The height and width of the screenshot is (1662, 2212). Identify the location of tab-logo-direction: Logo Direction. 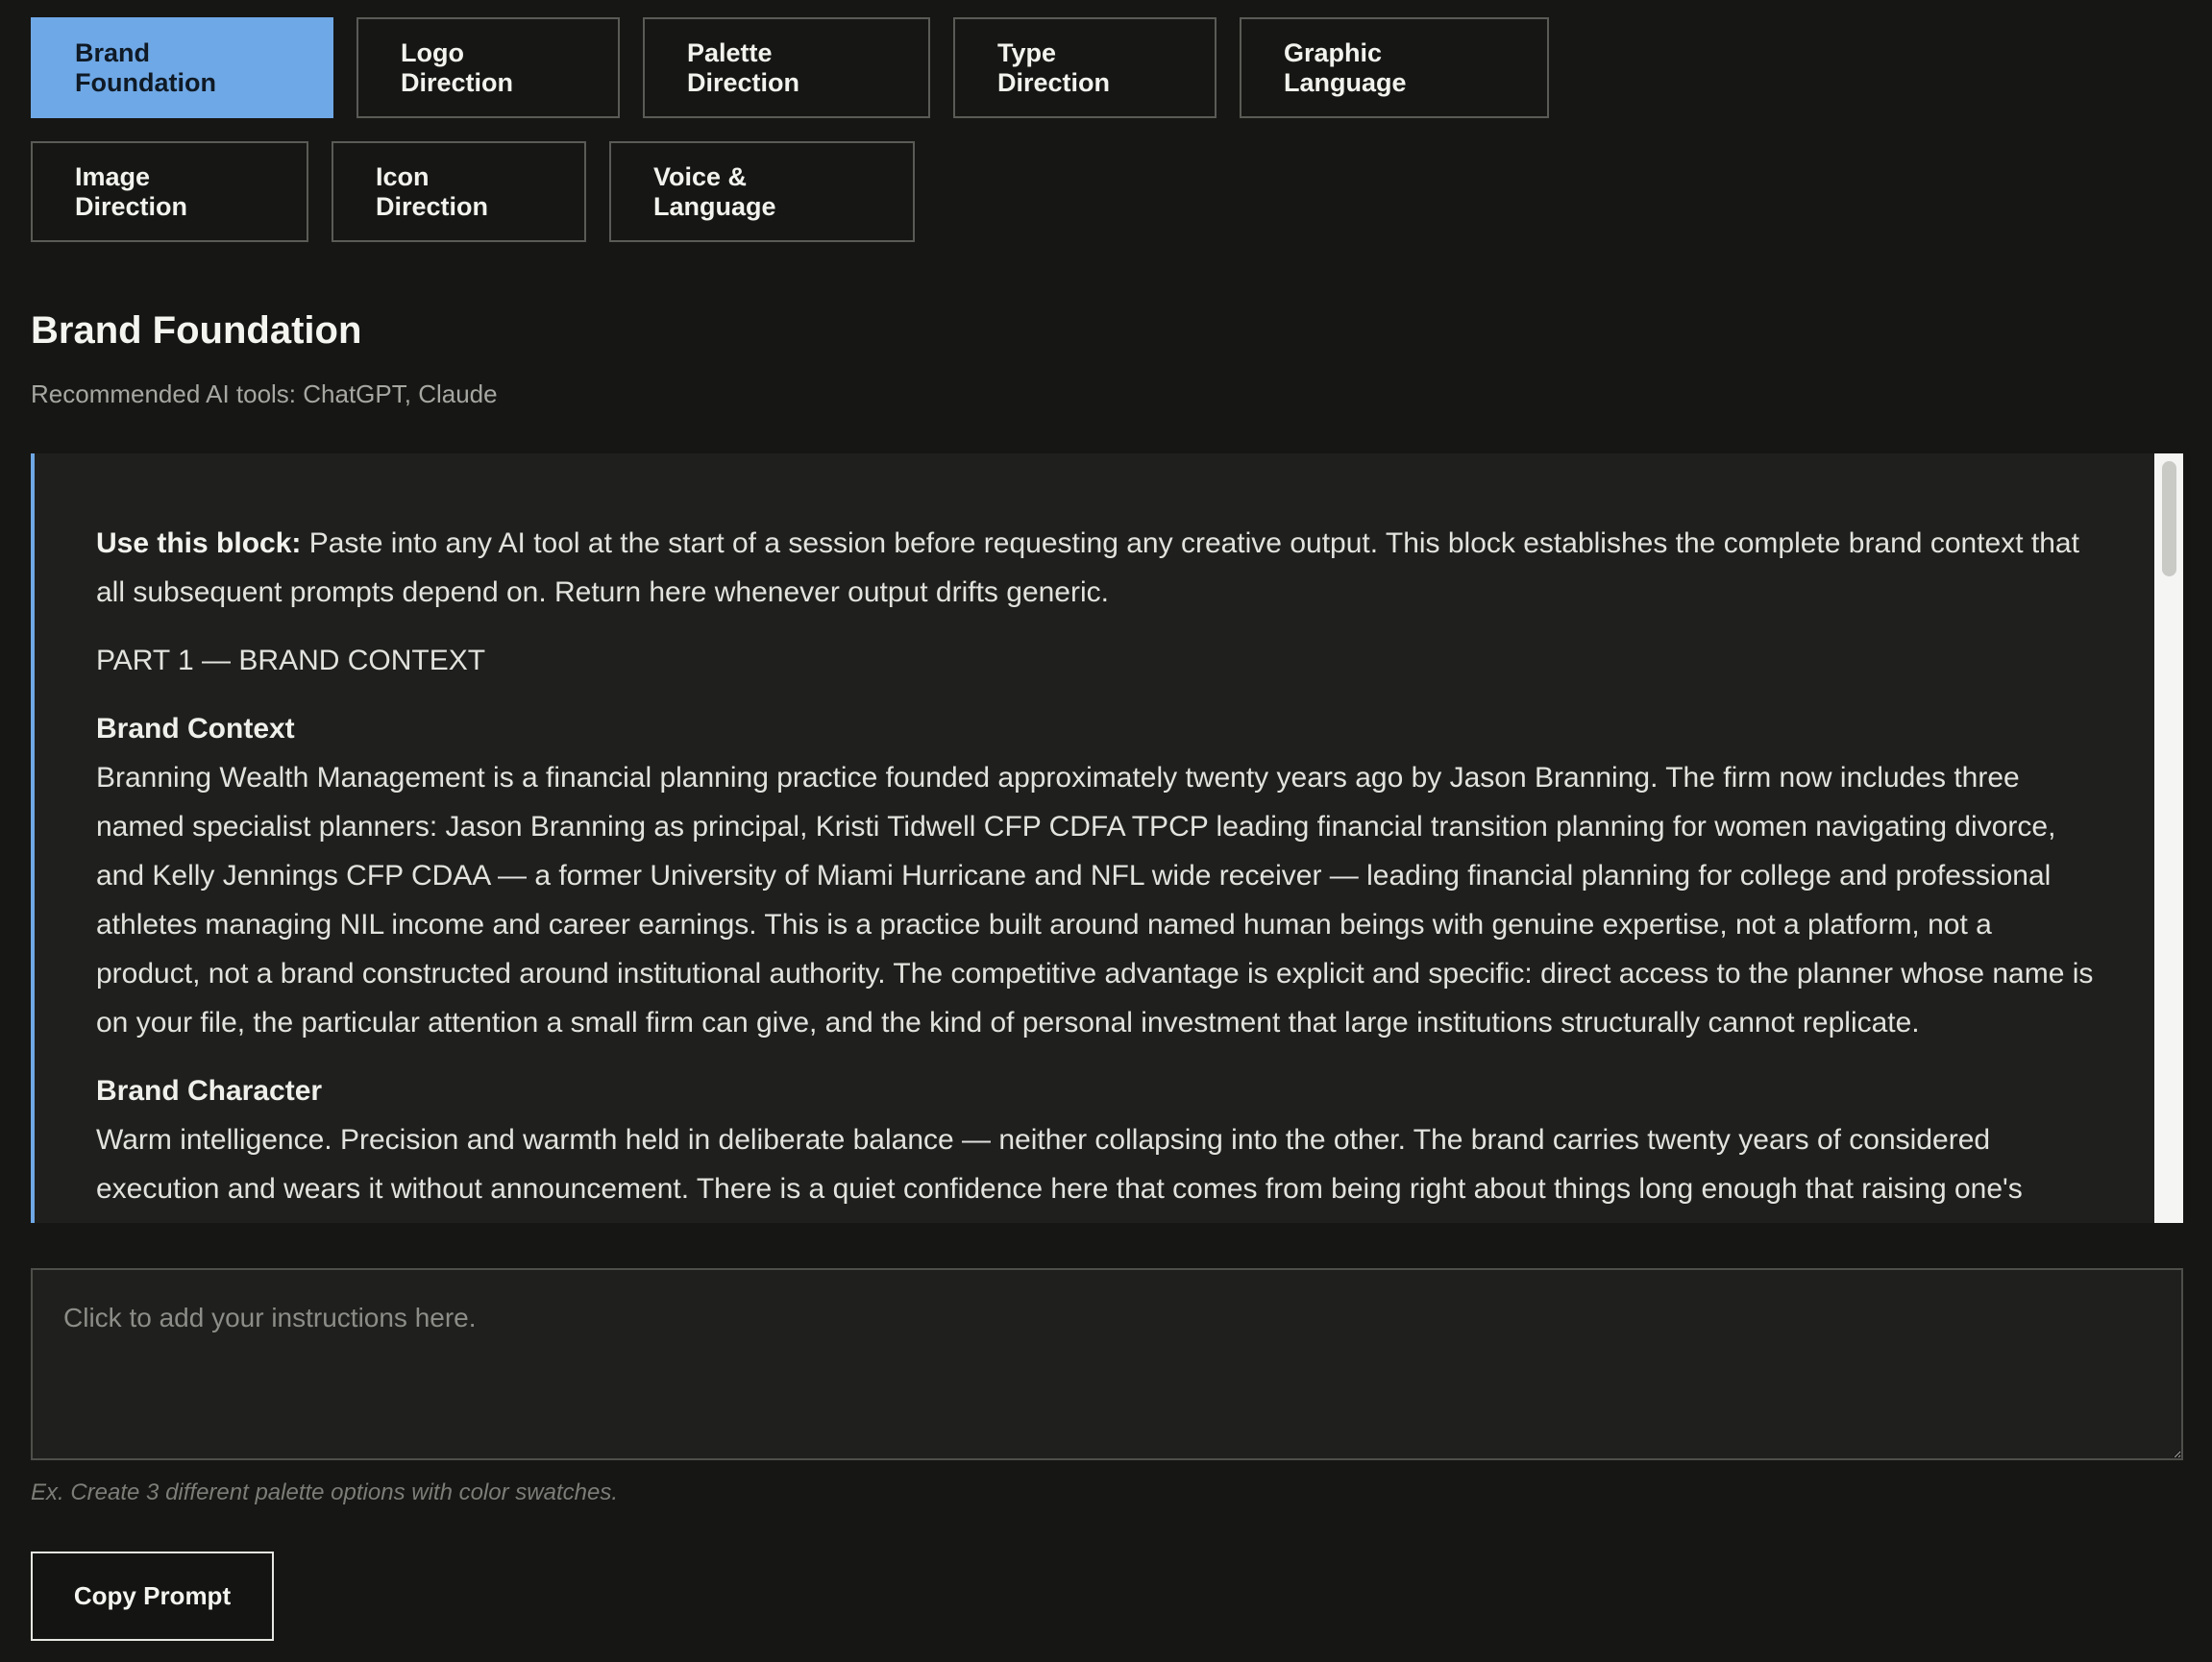
(488, 67).